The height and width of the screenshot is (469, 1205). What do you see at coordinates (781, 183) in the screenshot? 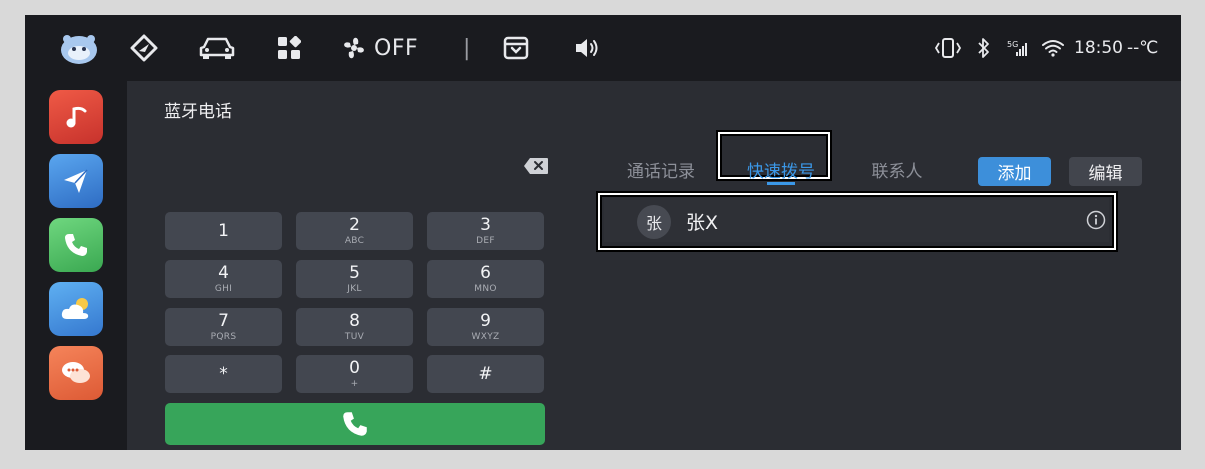
I see `active-tab-indicator` at bounding box center [781, 183].